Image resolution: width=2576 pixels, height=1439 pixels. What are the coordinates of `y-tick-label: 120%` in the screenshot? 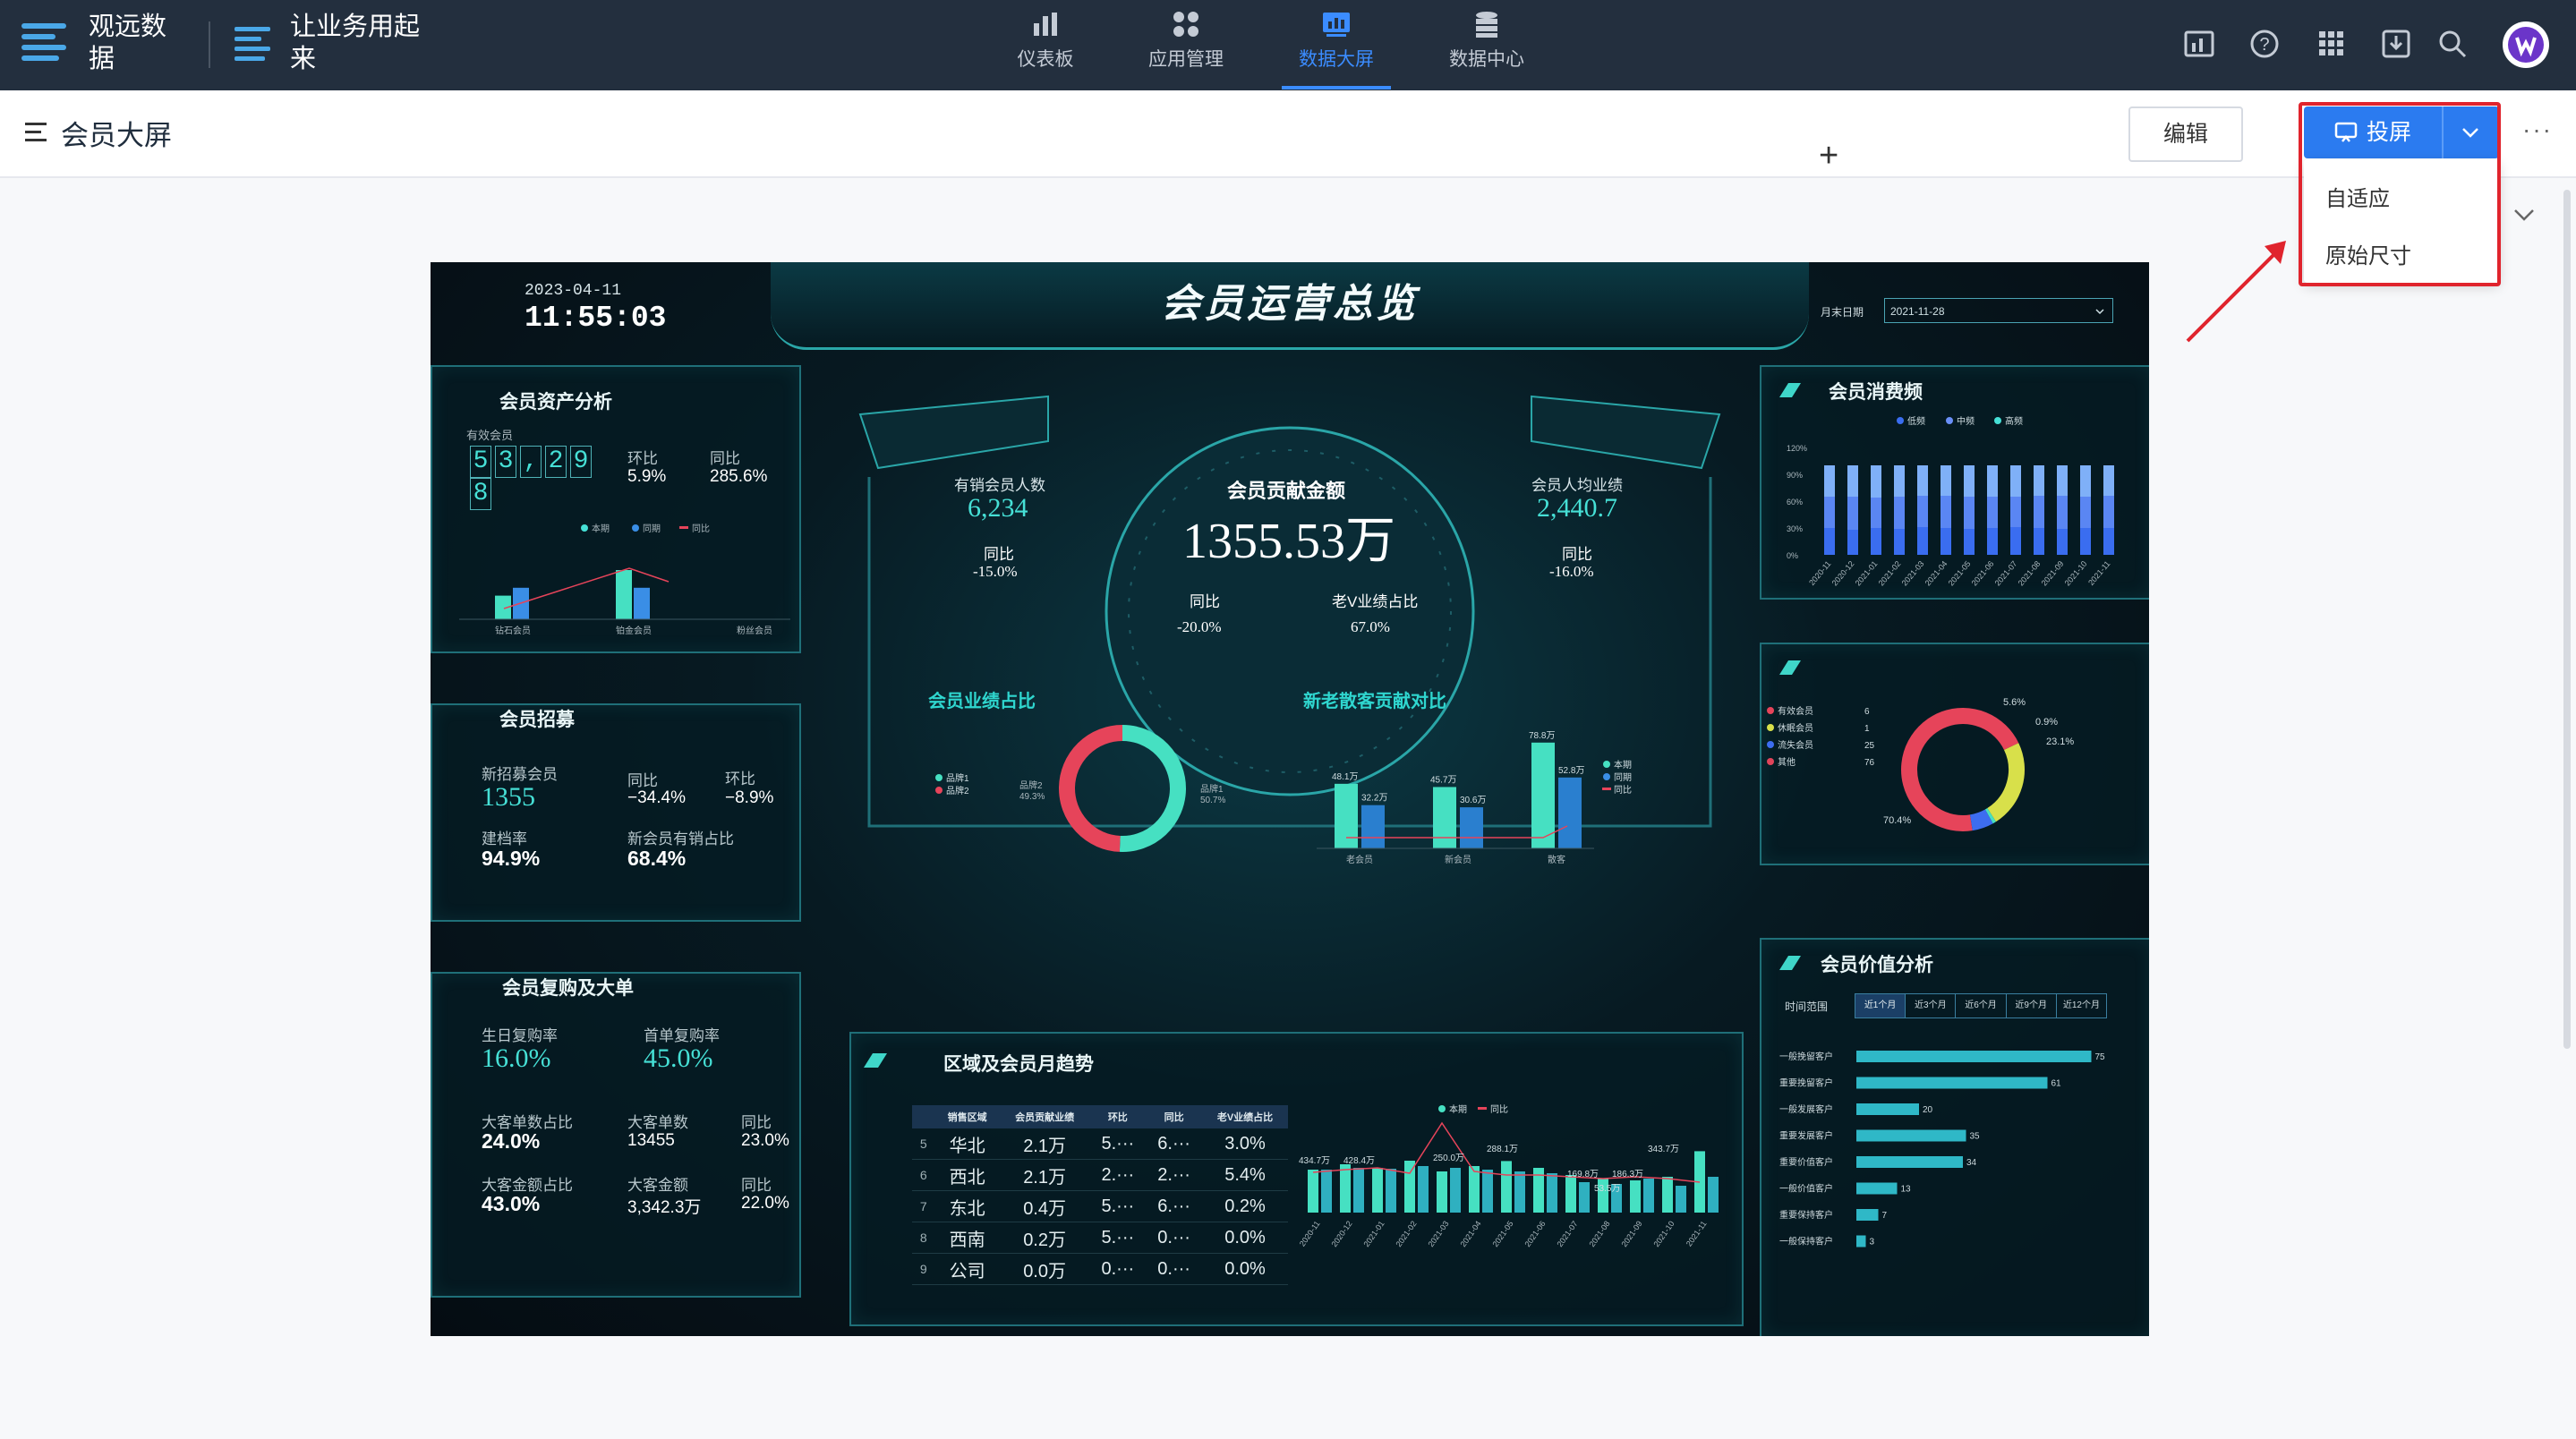 It's located at (1797, 448).